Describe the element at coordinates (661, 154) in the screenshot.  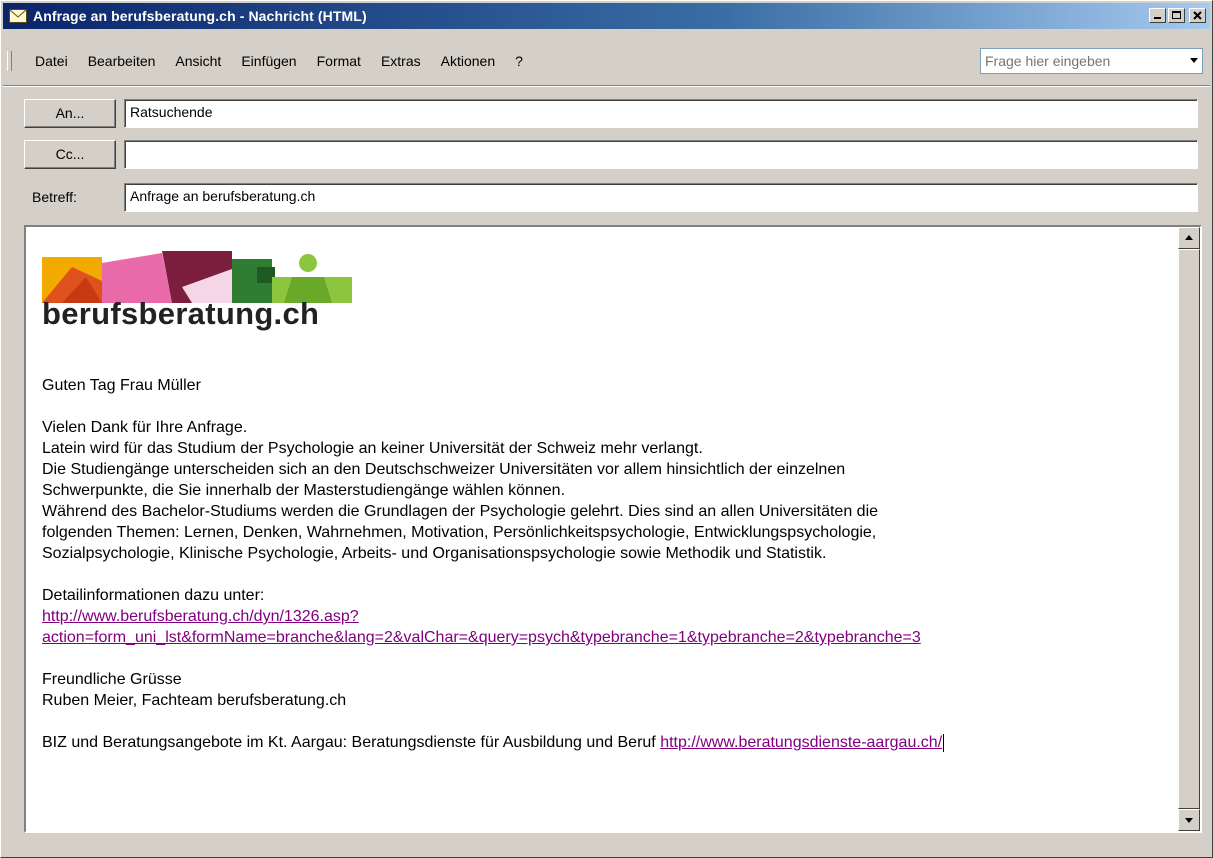
I see `cc-field` at that location.